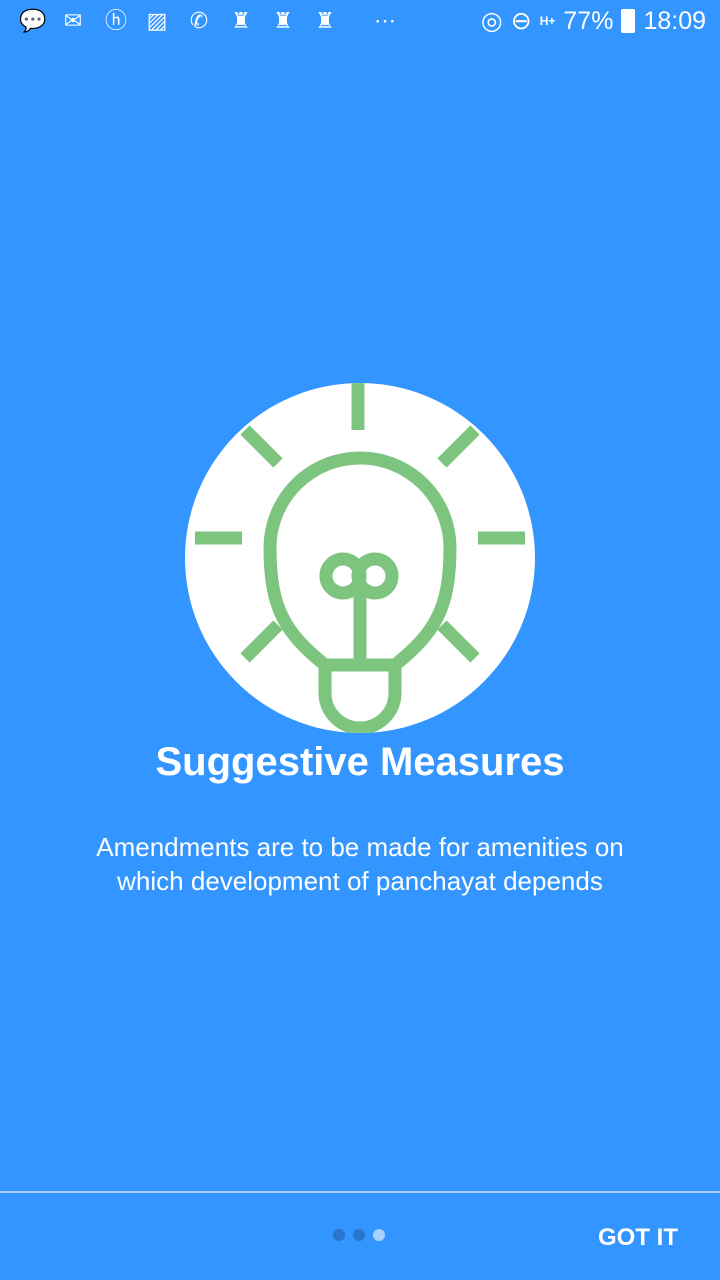  I want to click on illustration-circle, so click(360, 558).